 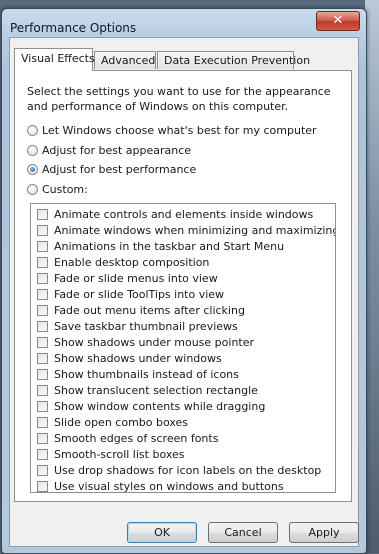 I want to click on list-item: Show thumbnails instead of icons, so click(x=138, y=374).